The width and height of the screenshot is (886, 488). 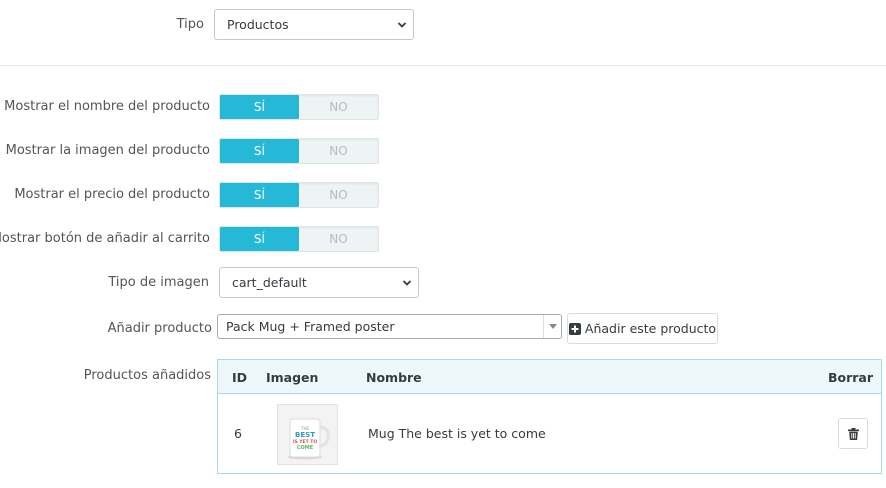 What do you see at coordinates (650, 328) in the screenshot?
I see `add-product-button-label: Añadir este producto` at bounding box center [650, 328].